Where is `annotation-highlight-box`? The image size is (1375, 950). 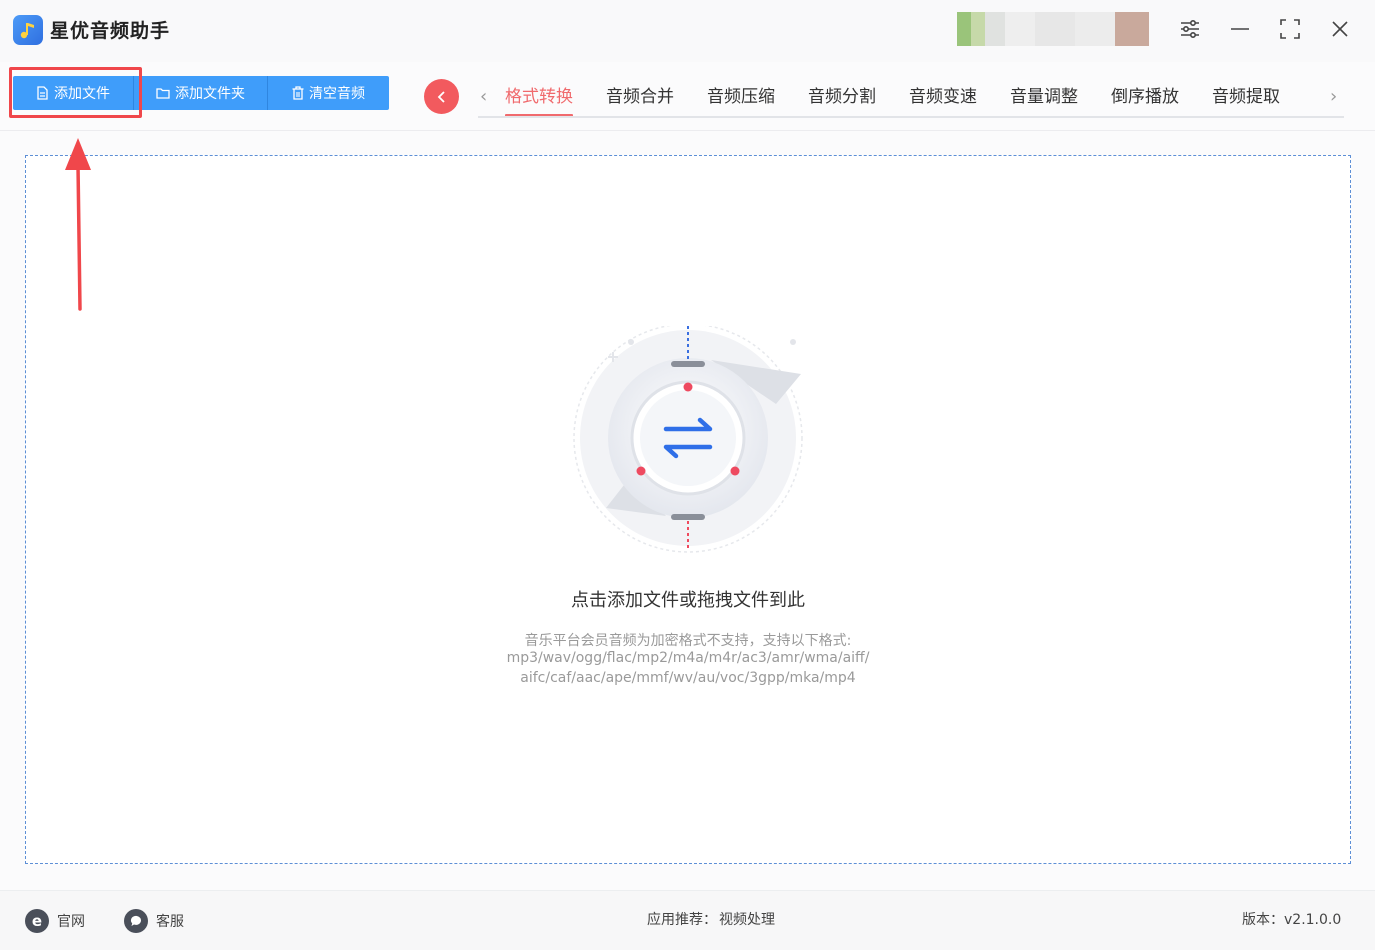 annotation-highlight-box is located at coordinates (75, 92).